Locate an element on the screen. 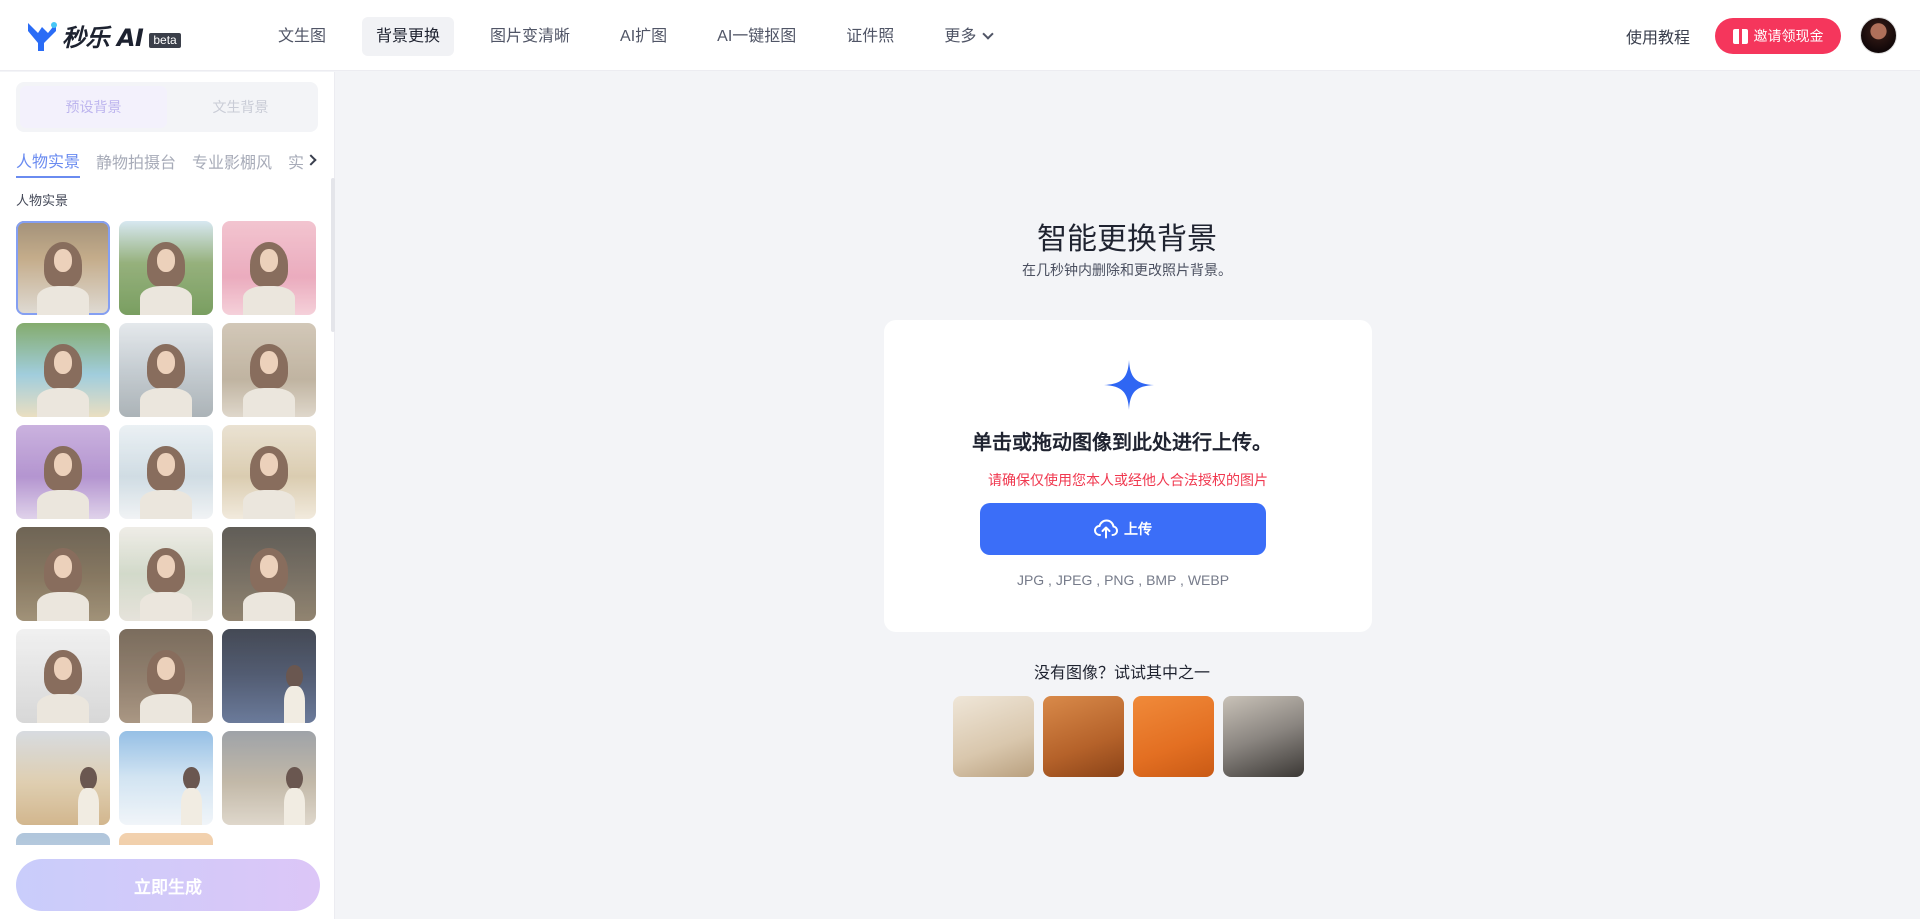 This screenshot has width=1920, height=919. sample-corgi-dog is located at coordinates (1173, 736).